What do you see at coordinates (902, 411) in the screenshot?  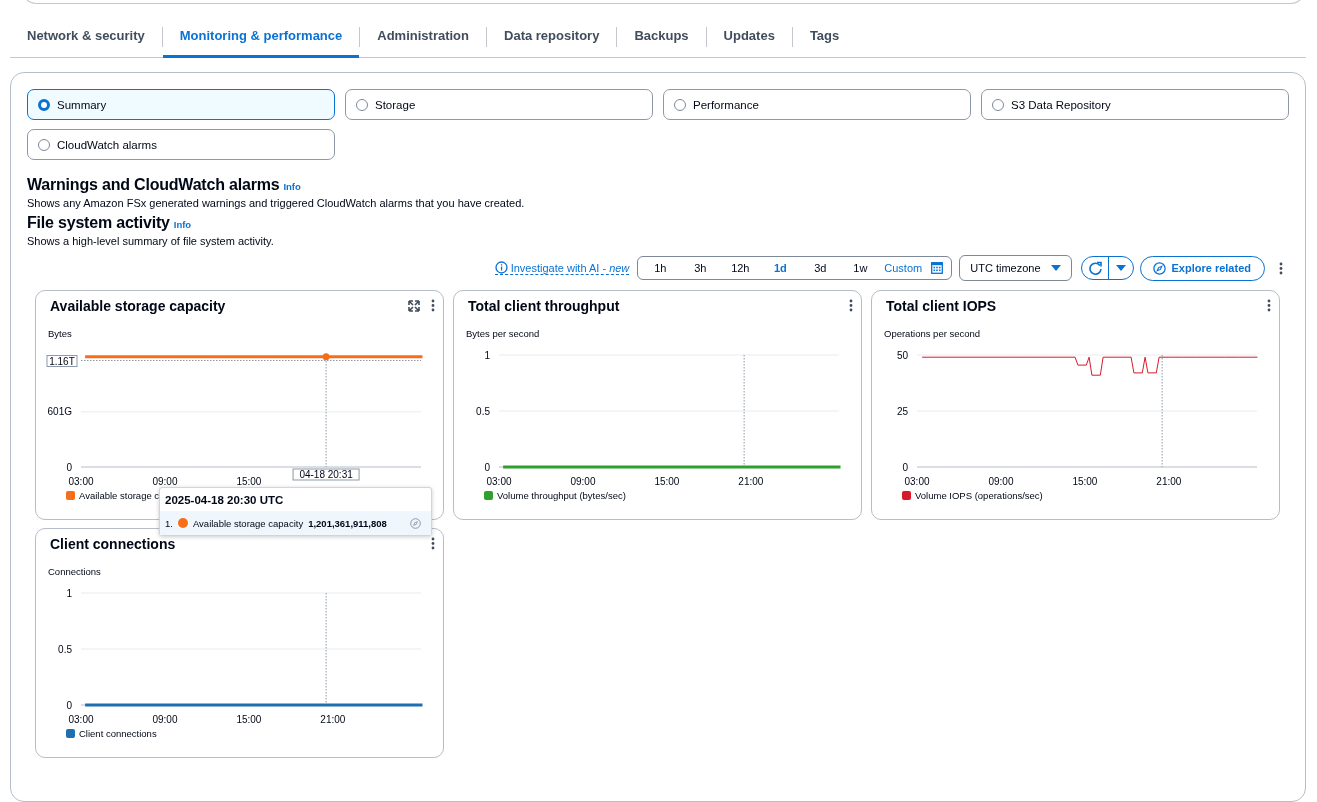 I see `tick-label: 25` at bounding box center [902, 411].